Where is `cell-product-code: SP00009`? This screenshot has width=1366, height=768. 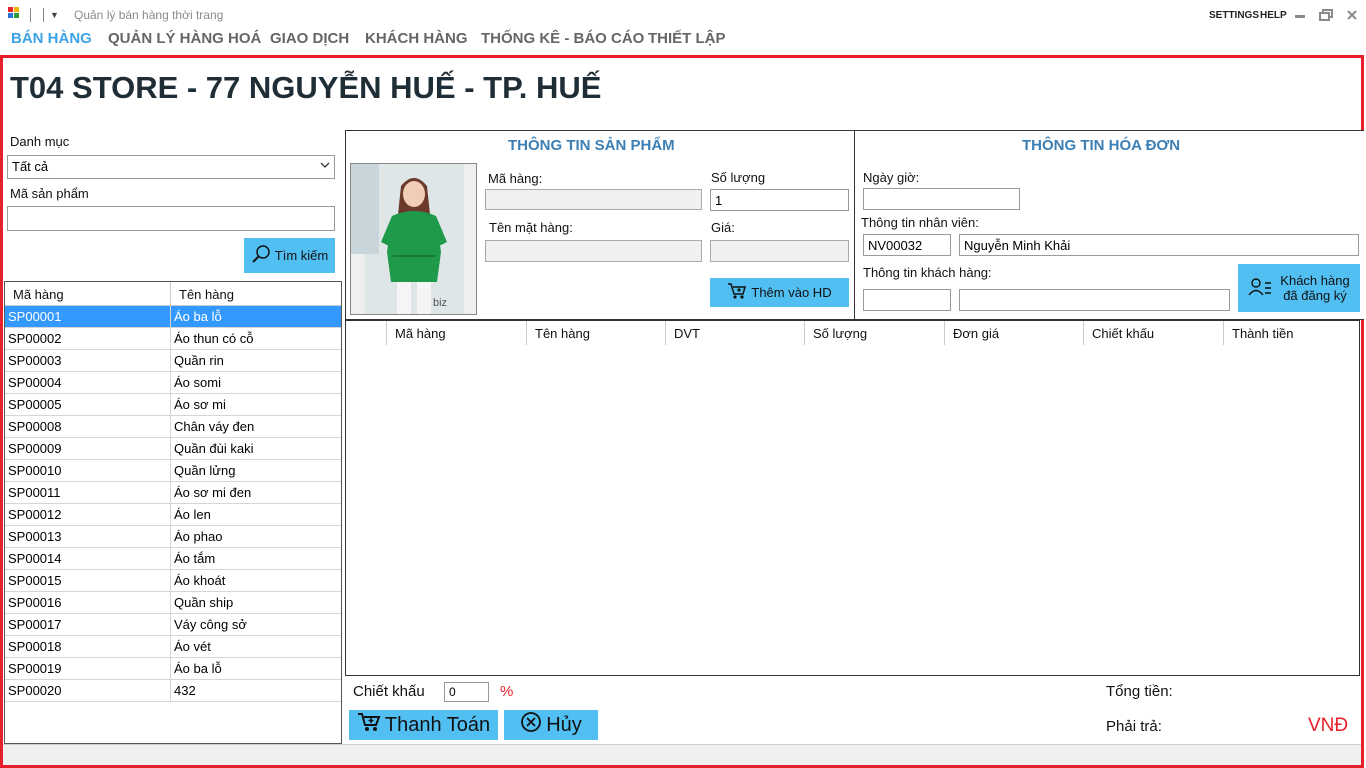
cell-product-code: SP00009 is located at coordinates (88, 448).